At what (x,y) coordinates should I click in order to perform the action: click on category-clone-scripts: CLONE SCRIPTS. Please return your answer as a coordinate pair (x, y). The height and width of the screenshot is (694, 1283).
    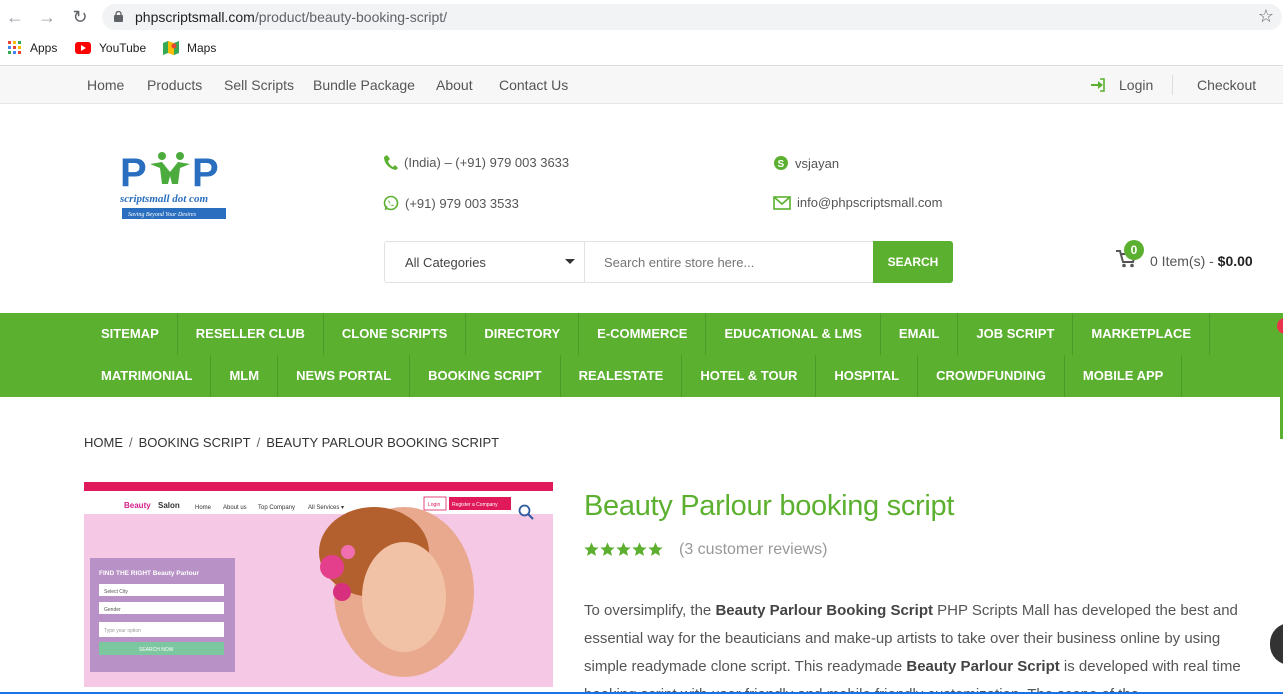
    Looking at the image, I should click on (395, 334).